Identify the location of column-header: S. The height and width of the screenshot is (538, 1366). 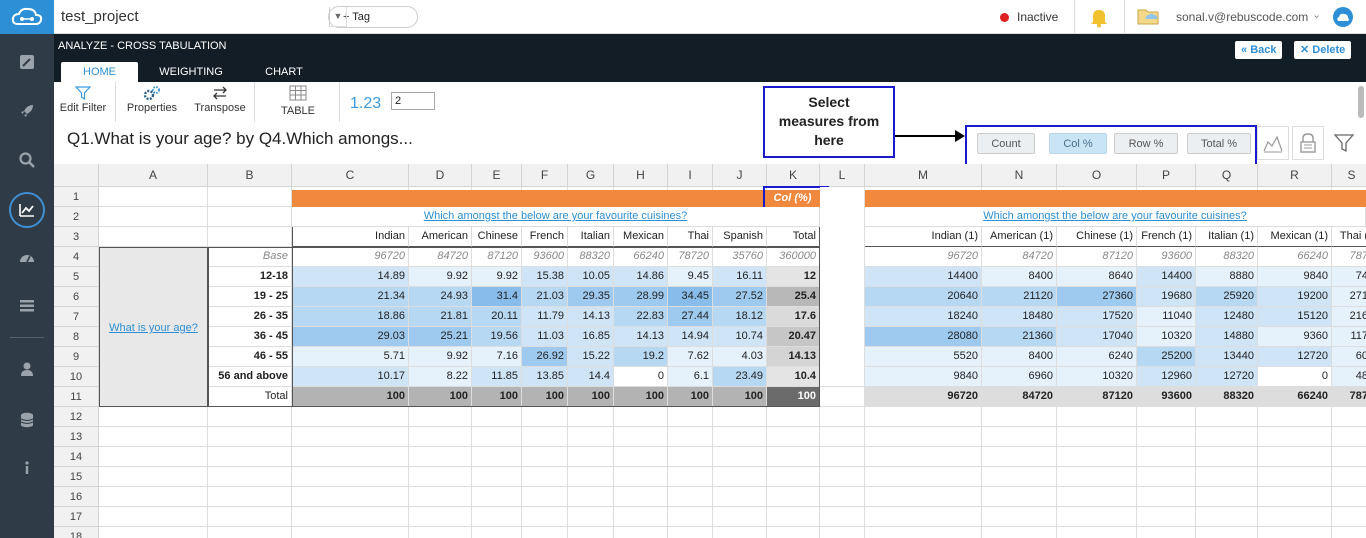
(1349, 175).